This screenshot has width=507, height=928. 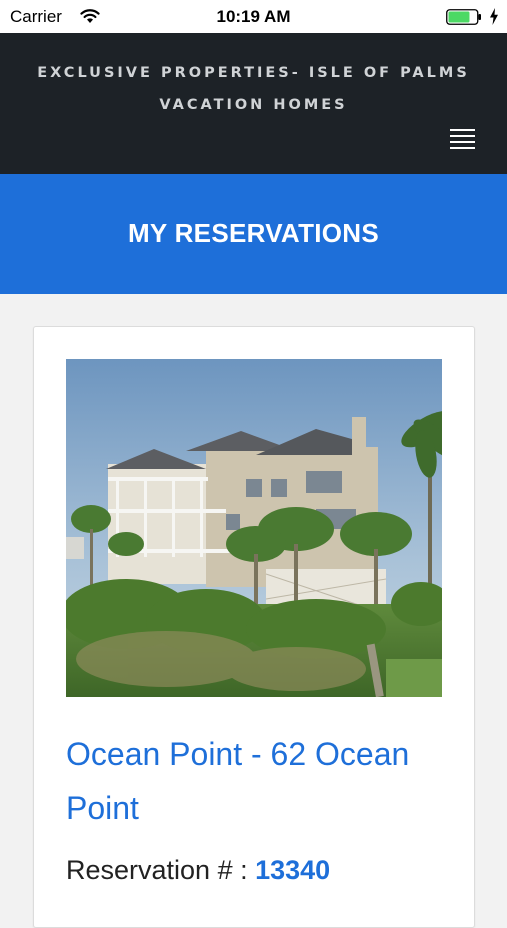 What do you see at coordinates (256, 781) in the screenshot?
I see `property-name-link: Ocean Point - 62 Ocean Point` at bounding box center [256, 781].